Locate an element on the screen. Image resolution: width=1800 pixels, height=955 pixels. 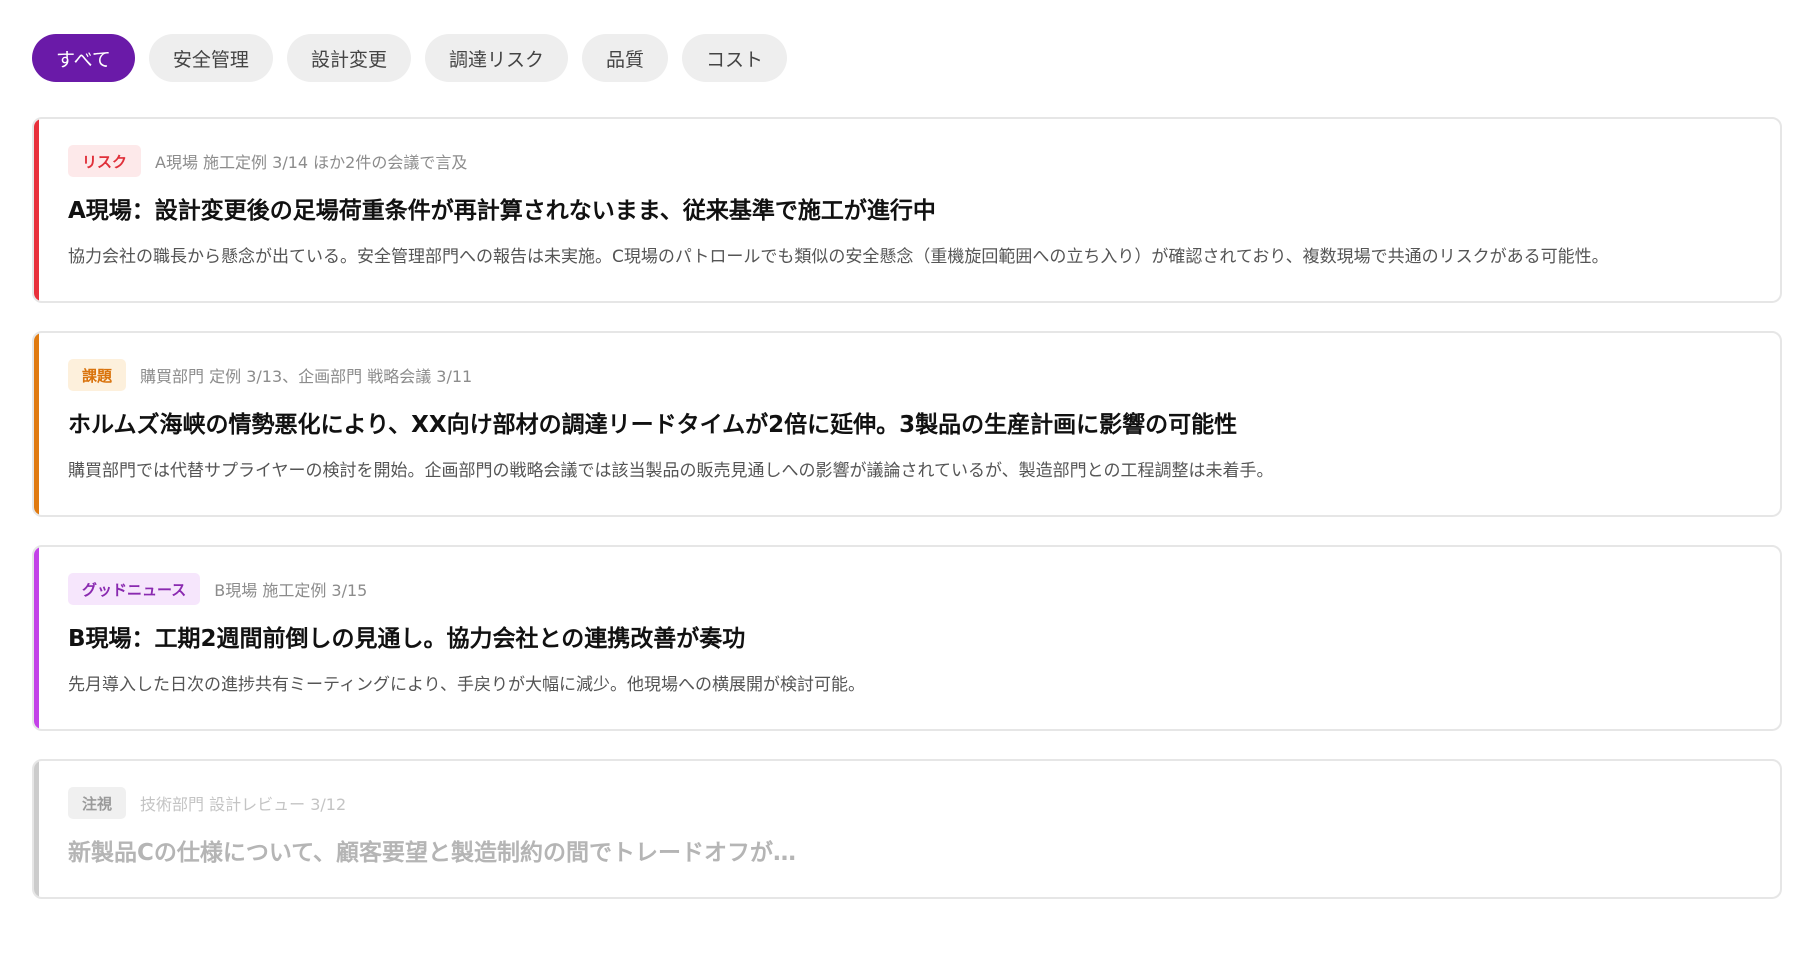
card-source: 購買部門 定例 3/13、企画部門 戦略会議 3/11 is located at coordinates (306, 376).